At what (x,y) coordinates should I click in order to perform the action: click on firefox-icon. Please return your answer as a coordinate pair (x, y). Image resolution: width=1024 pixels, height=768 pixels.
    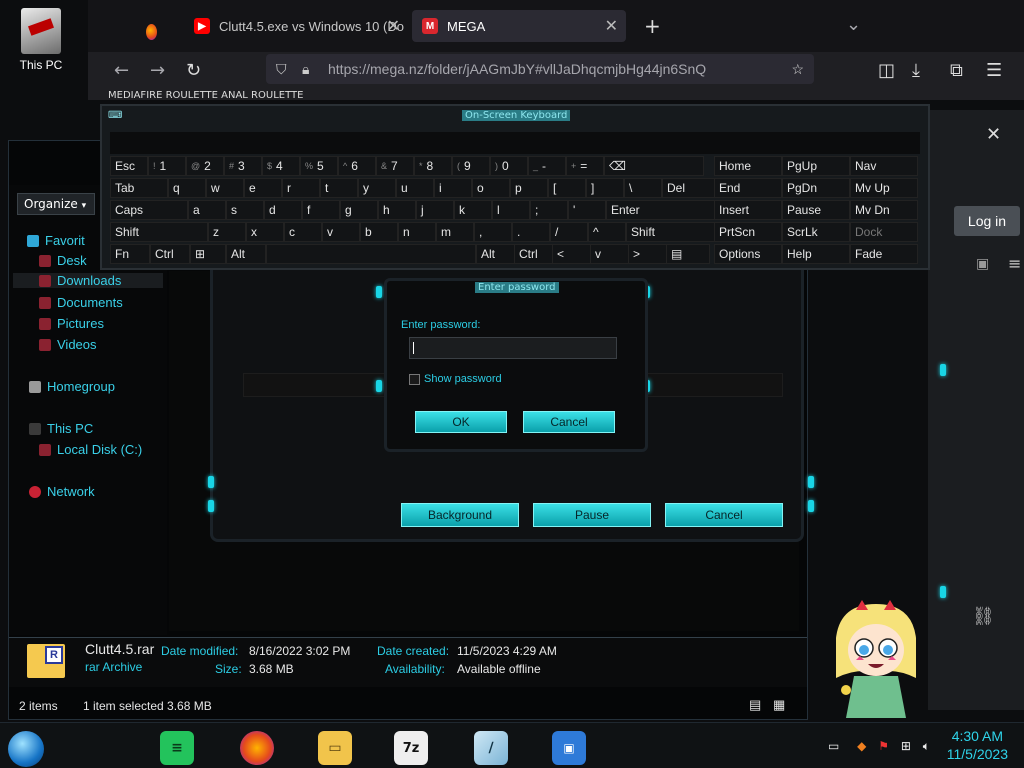
    Looking at the image, I should click on (257, 748).